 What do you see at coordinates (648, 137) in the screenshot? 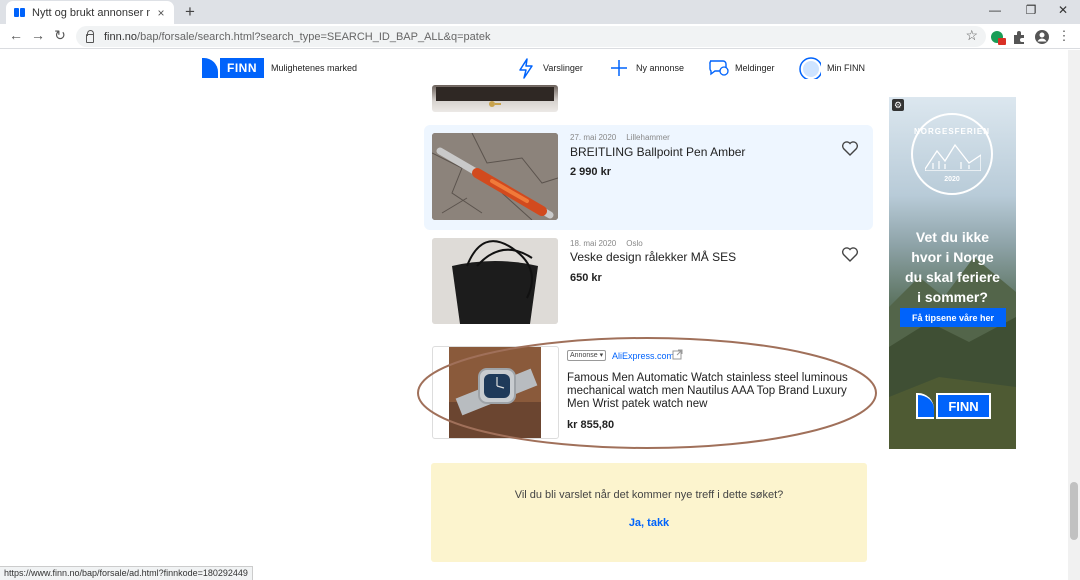
I see `listing-location: Lillehammer` at bounding box center [648, 137].